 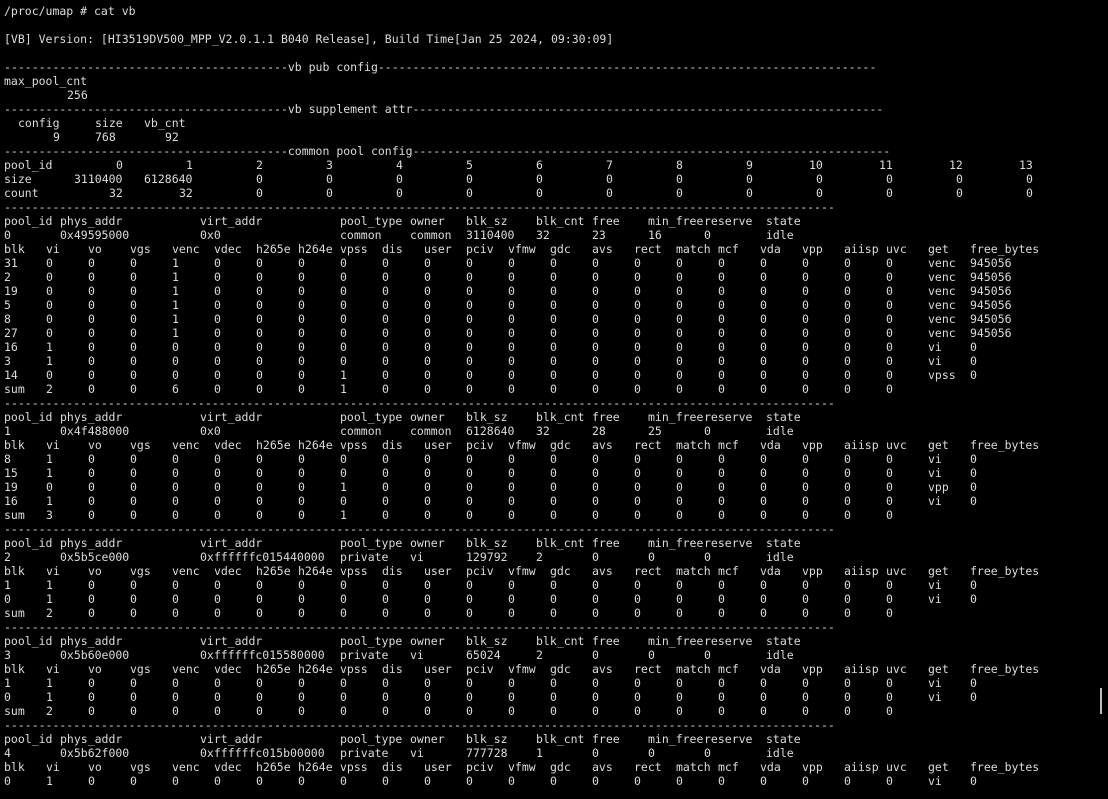 What do you see at coordinates (18, 179) in the screenshot?
I see `terminal-cell: size` at bounding box center [18, 179].